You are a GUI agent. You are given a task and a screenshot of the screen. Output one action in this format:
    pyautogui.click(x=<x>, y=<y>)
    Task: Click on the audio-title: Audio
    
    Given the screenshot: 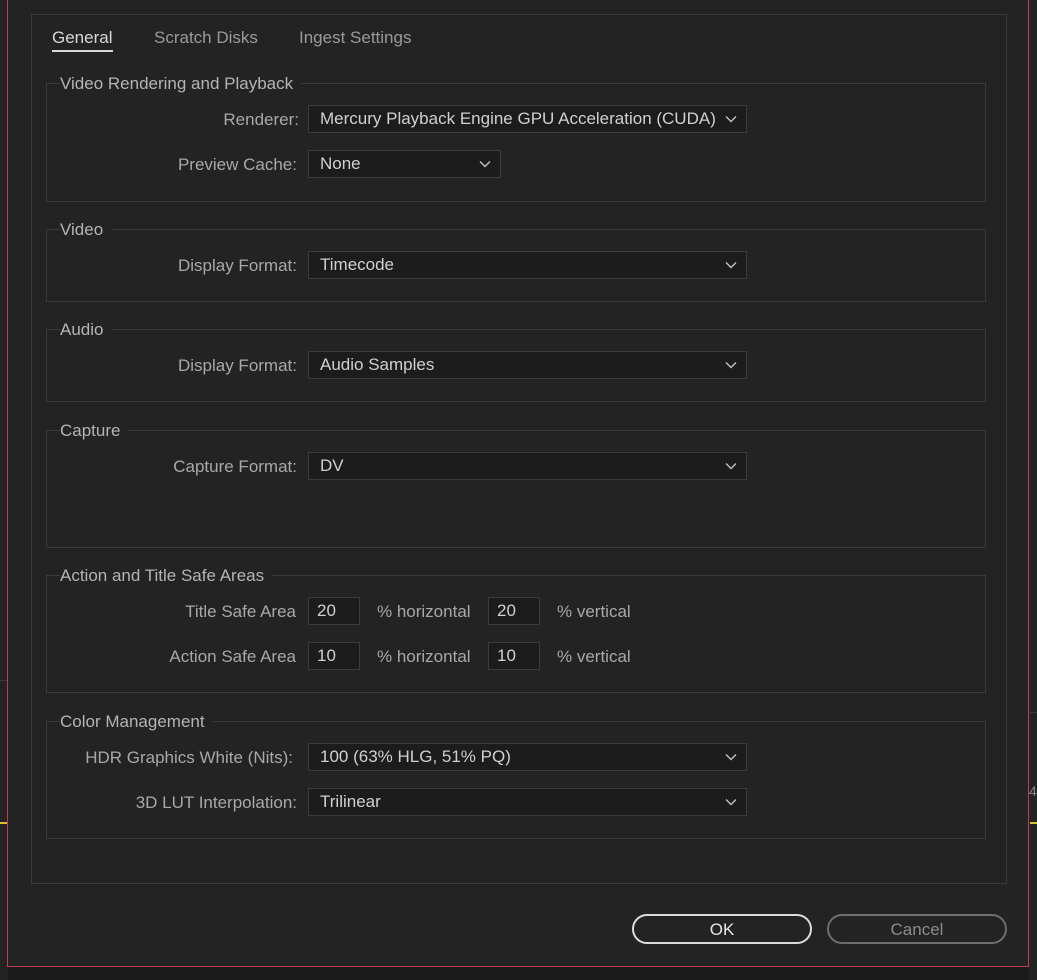 What is the action you would take?
    pyautogui.click(x=86, y=330)
    